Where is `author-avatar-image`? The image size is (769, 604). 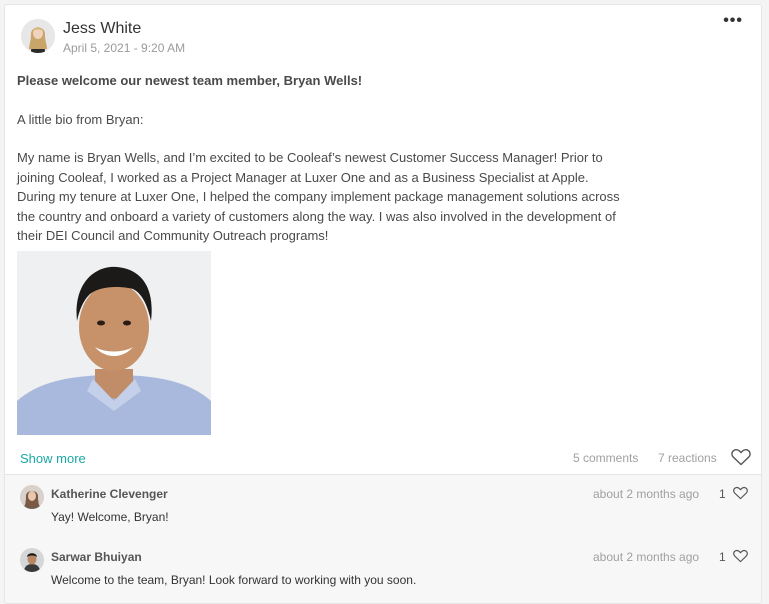
author-avatar-image is located at coordinates (38, 36).